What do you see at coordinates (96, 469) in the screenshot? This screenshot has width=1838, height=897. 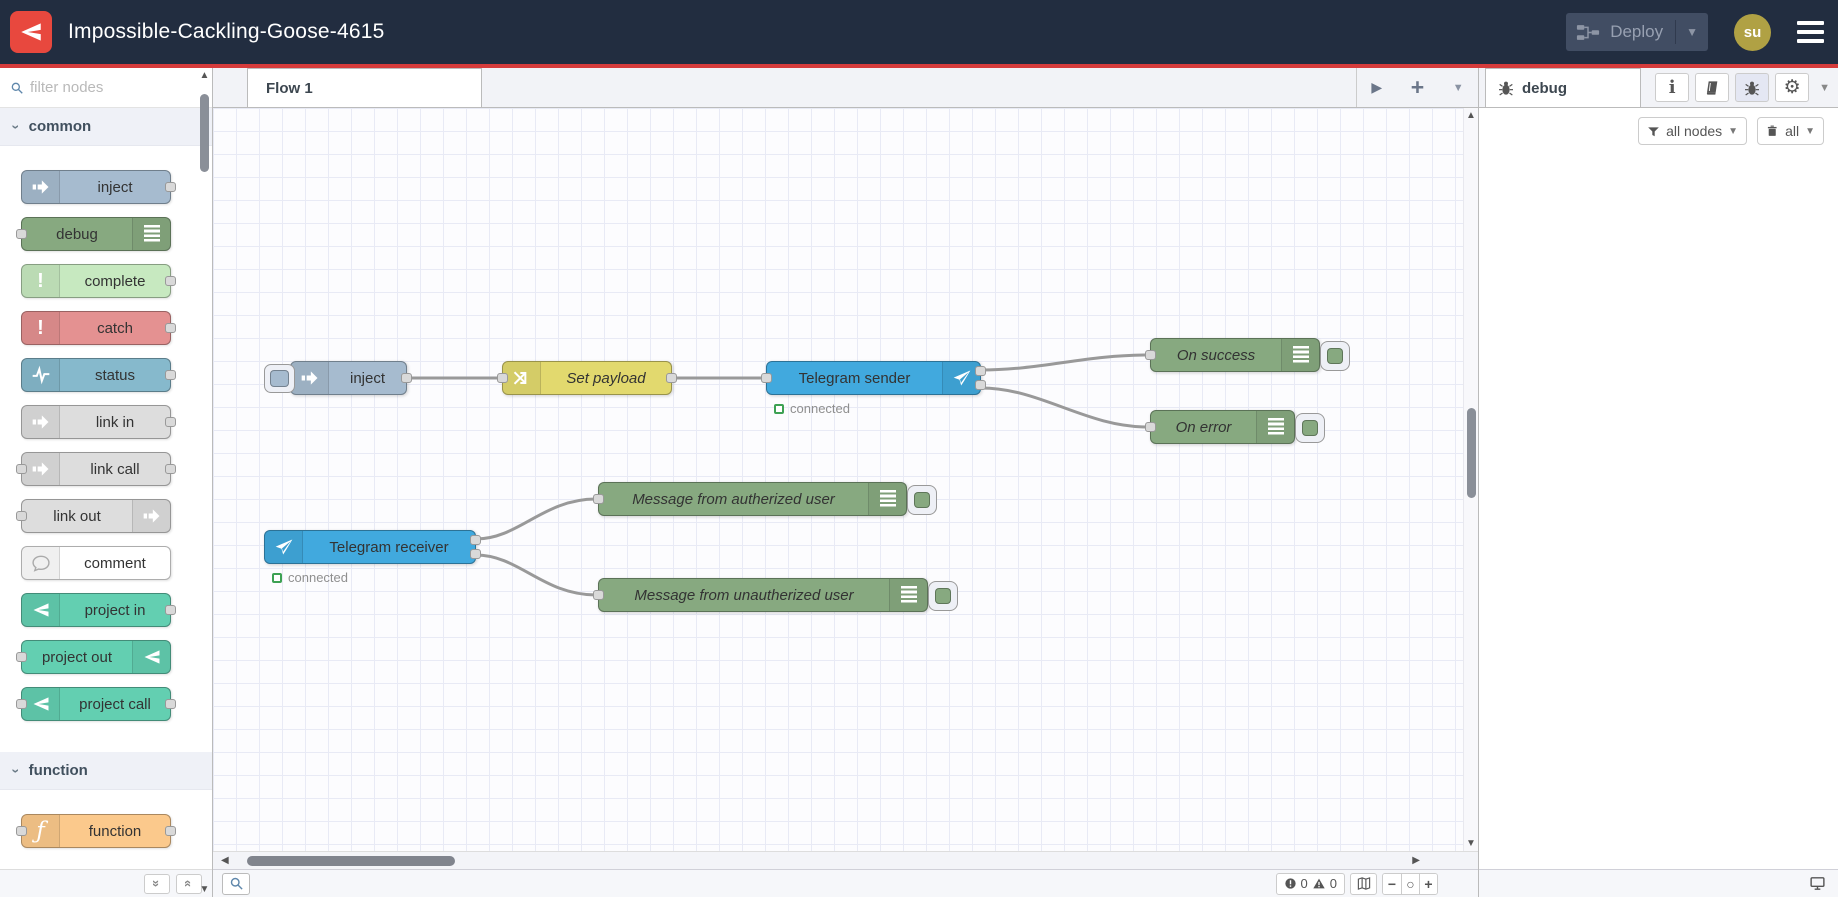 I see `palette-node-link-call: link call` at bounding box center [96, 469].